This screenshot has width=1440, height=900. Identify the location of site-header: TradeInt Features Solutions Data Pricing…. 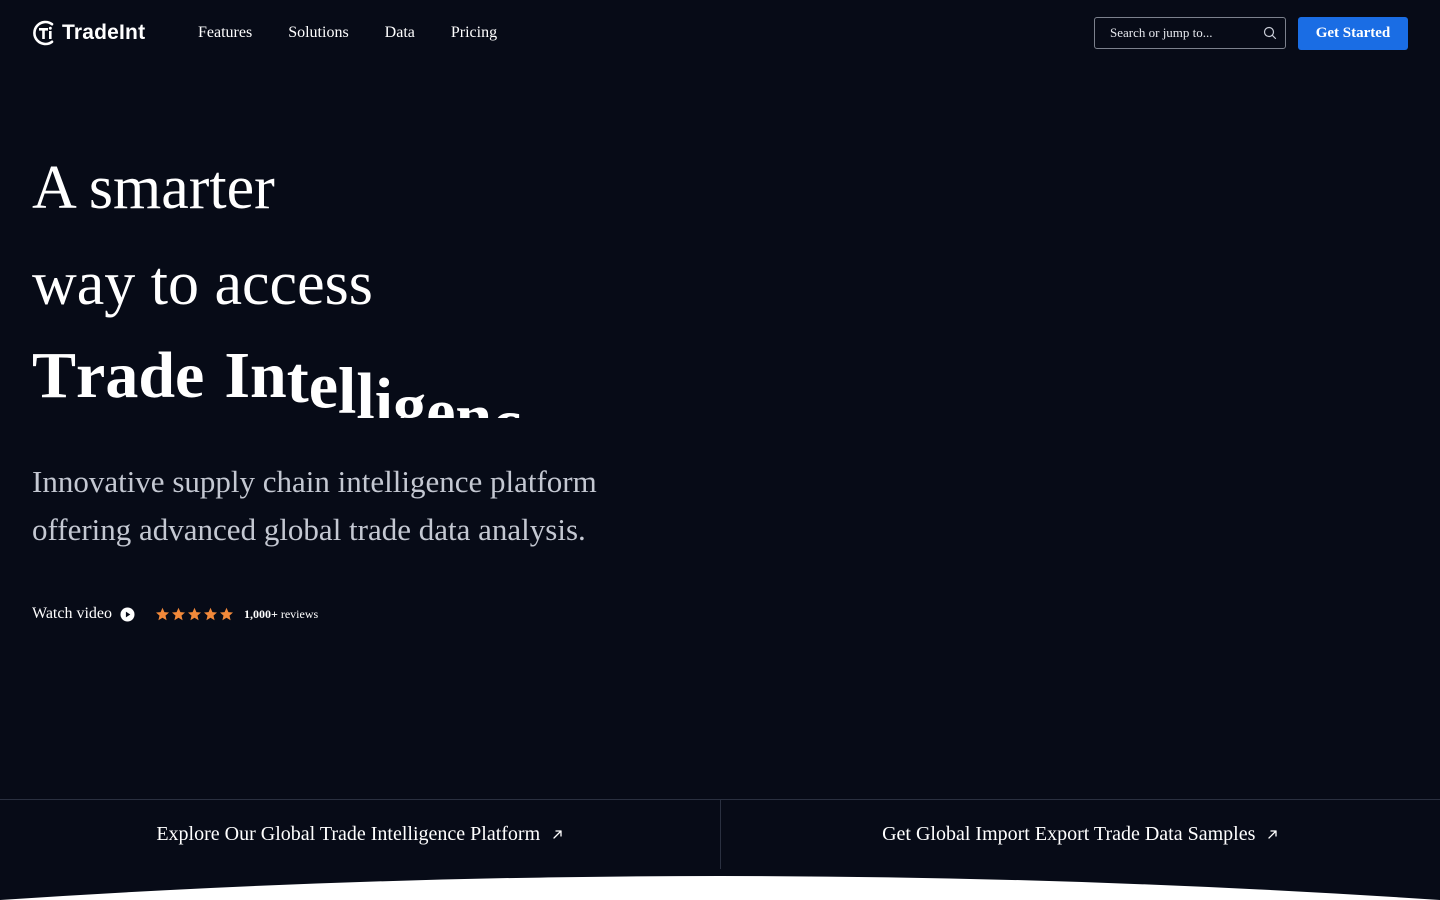
(720, 33).